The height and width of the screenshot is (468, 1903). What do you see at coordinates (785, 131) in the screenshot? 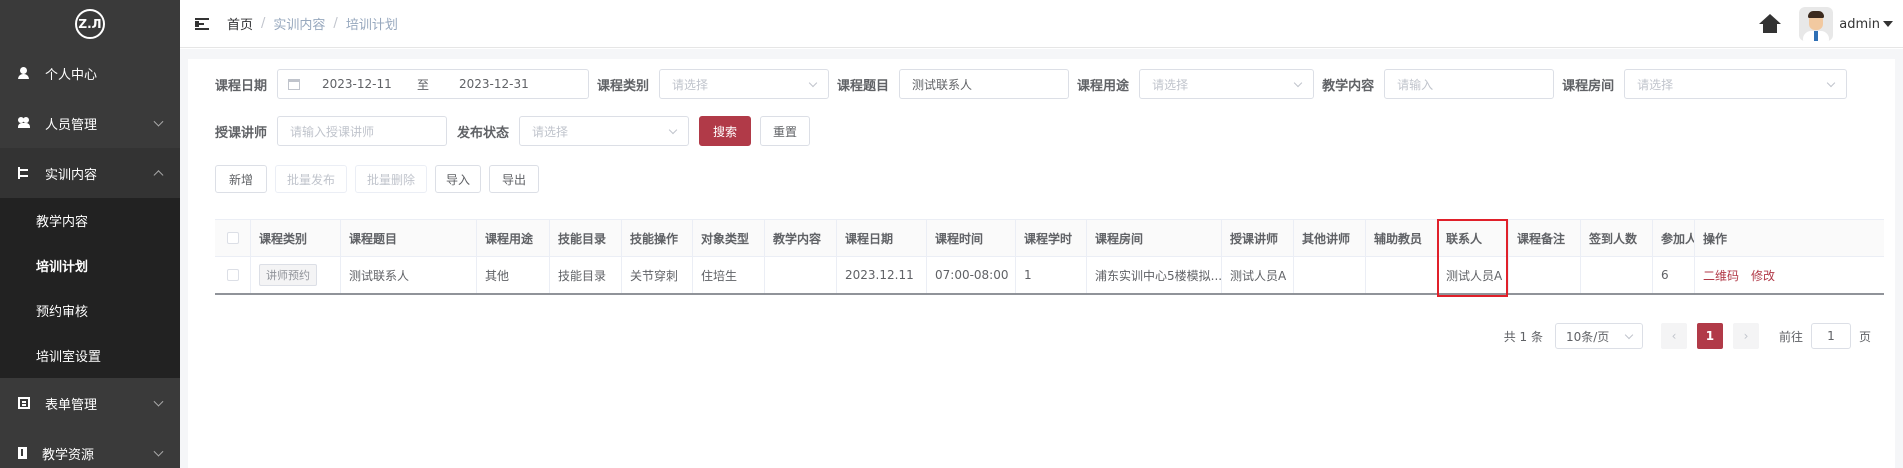
I see `reset-button: 重置` at bounding box center [785, 131].